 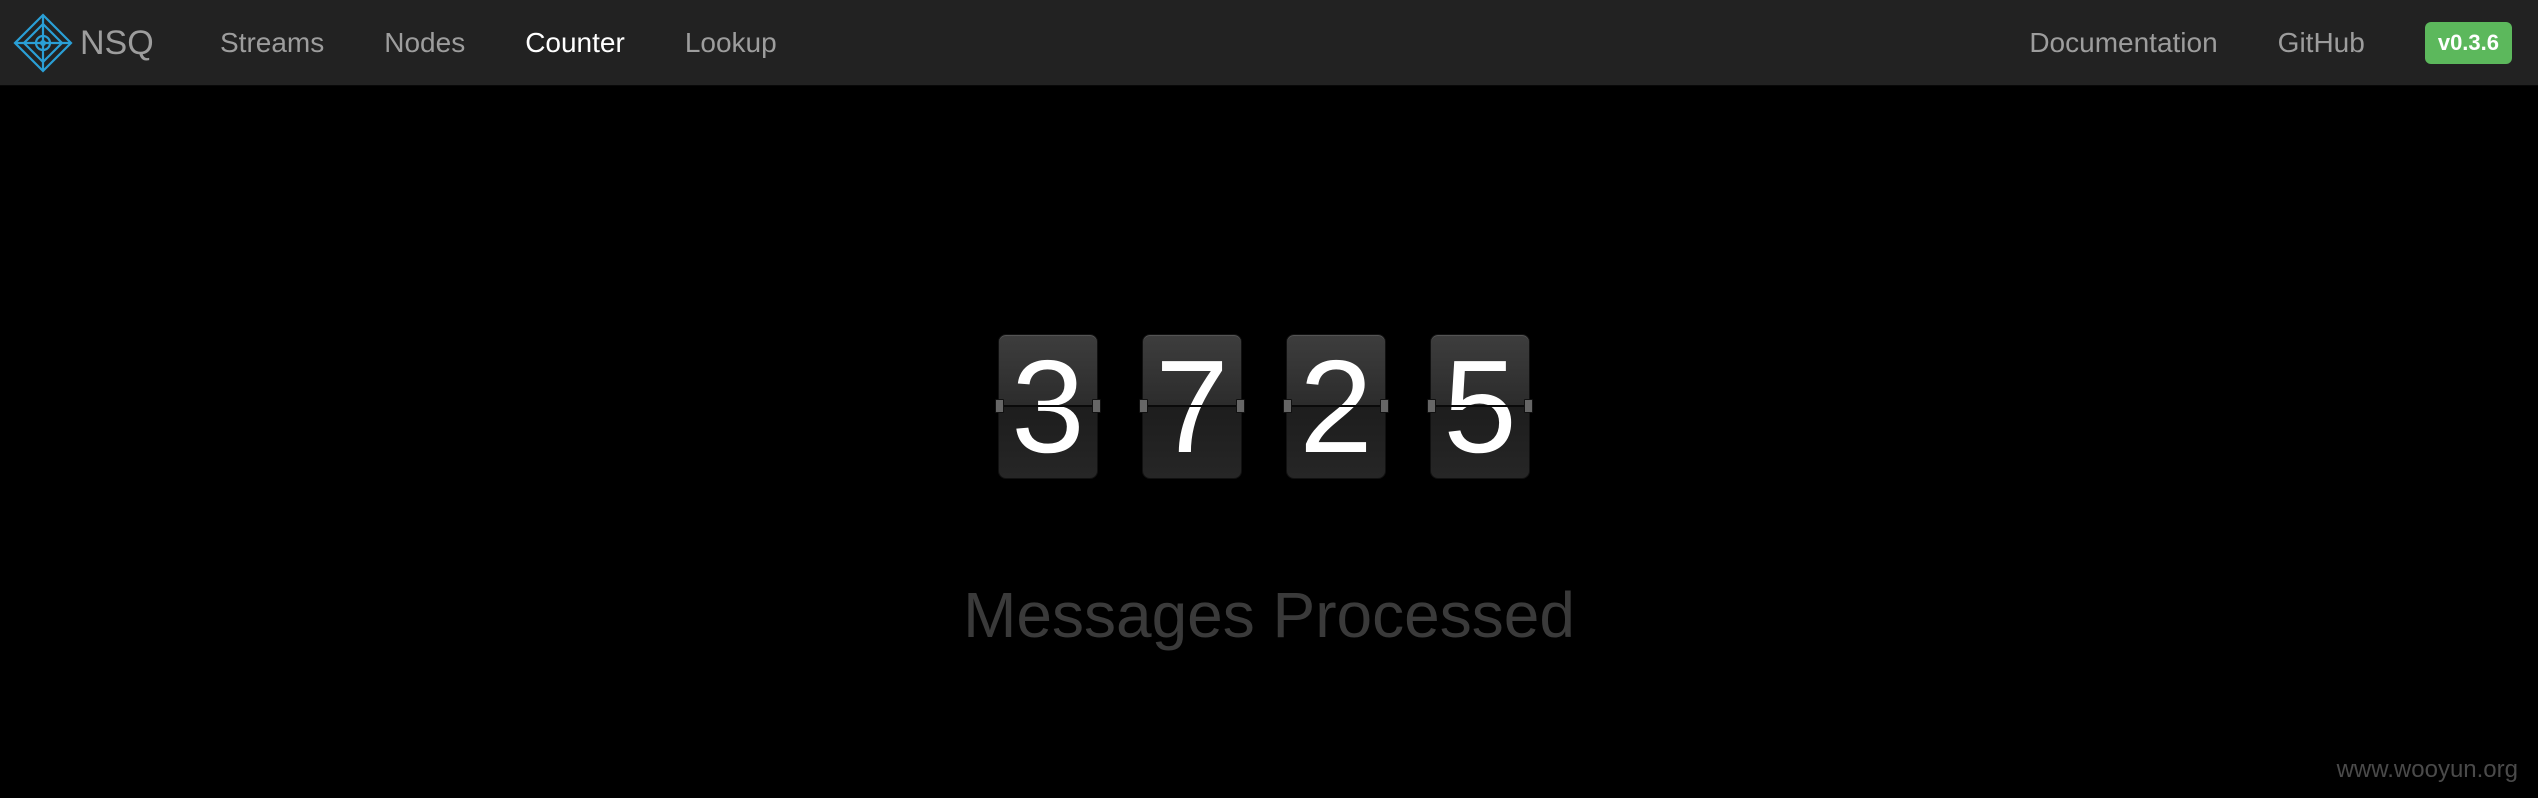 I want to click on counter-caption: Messages Processed, so click(x=1269, y=615).